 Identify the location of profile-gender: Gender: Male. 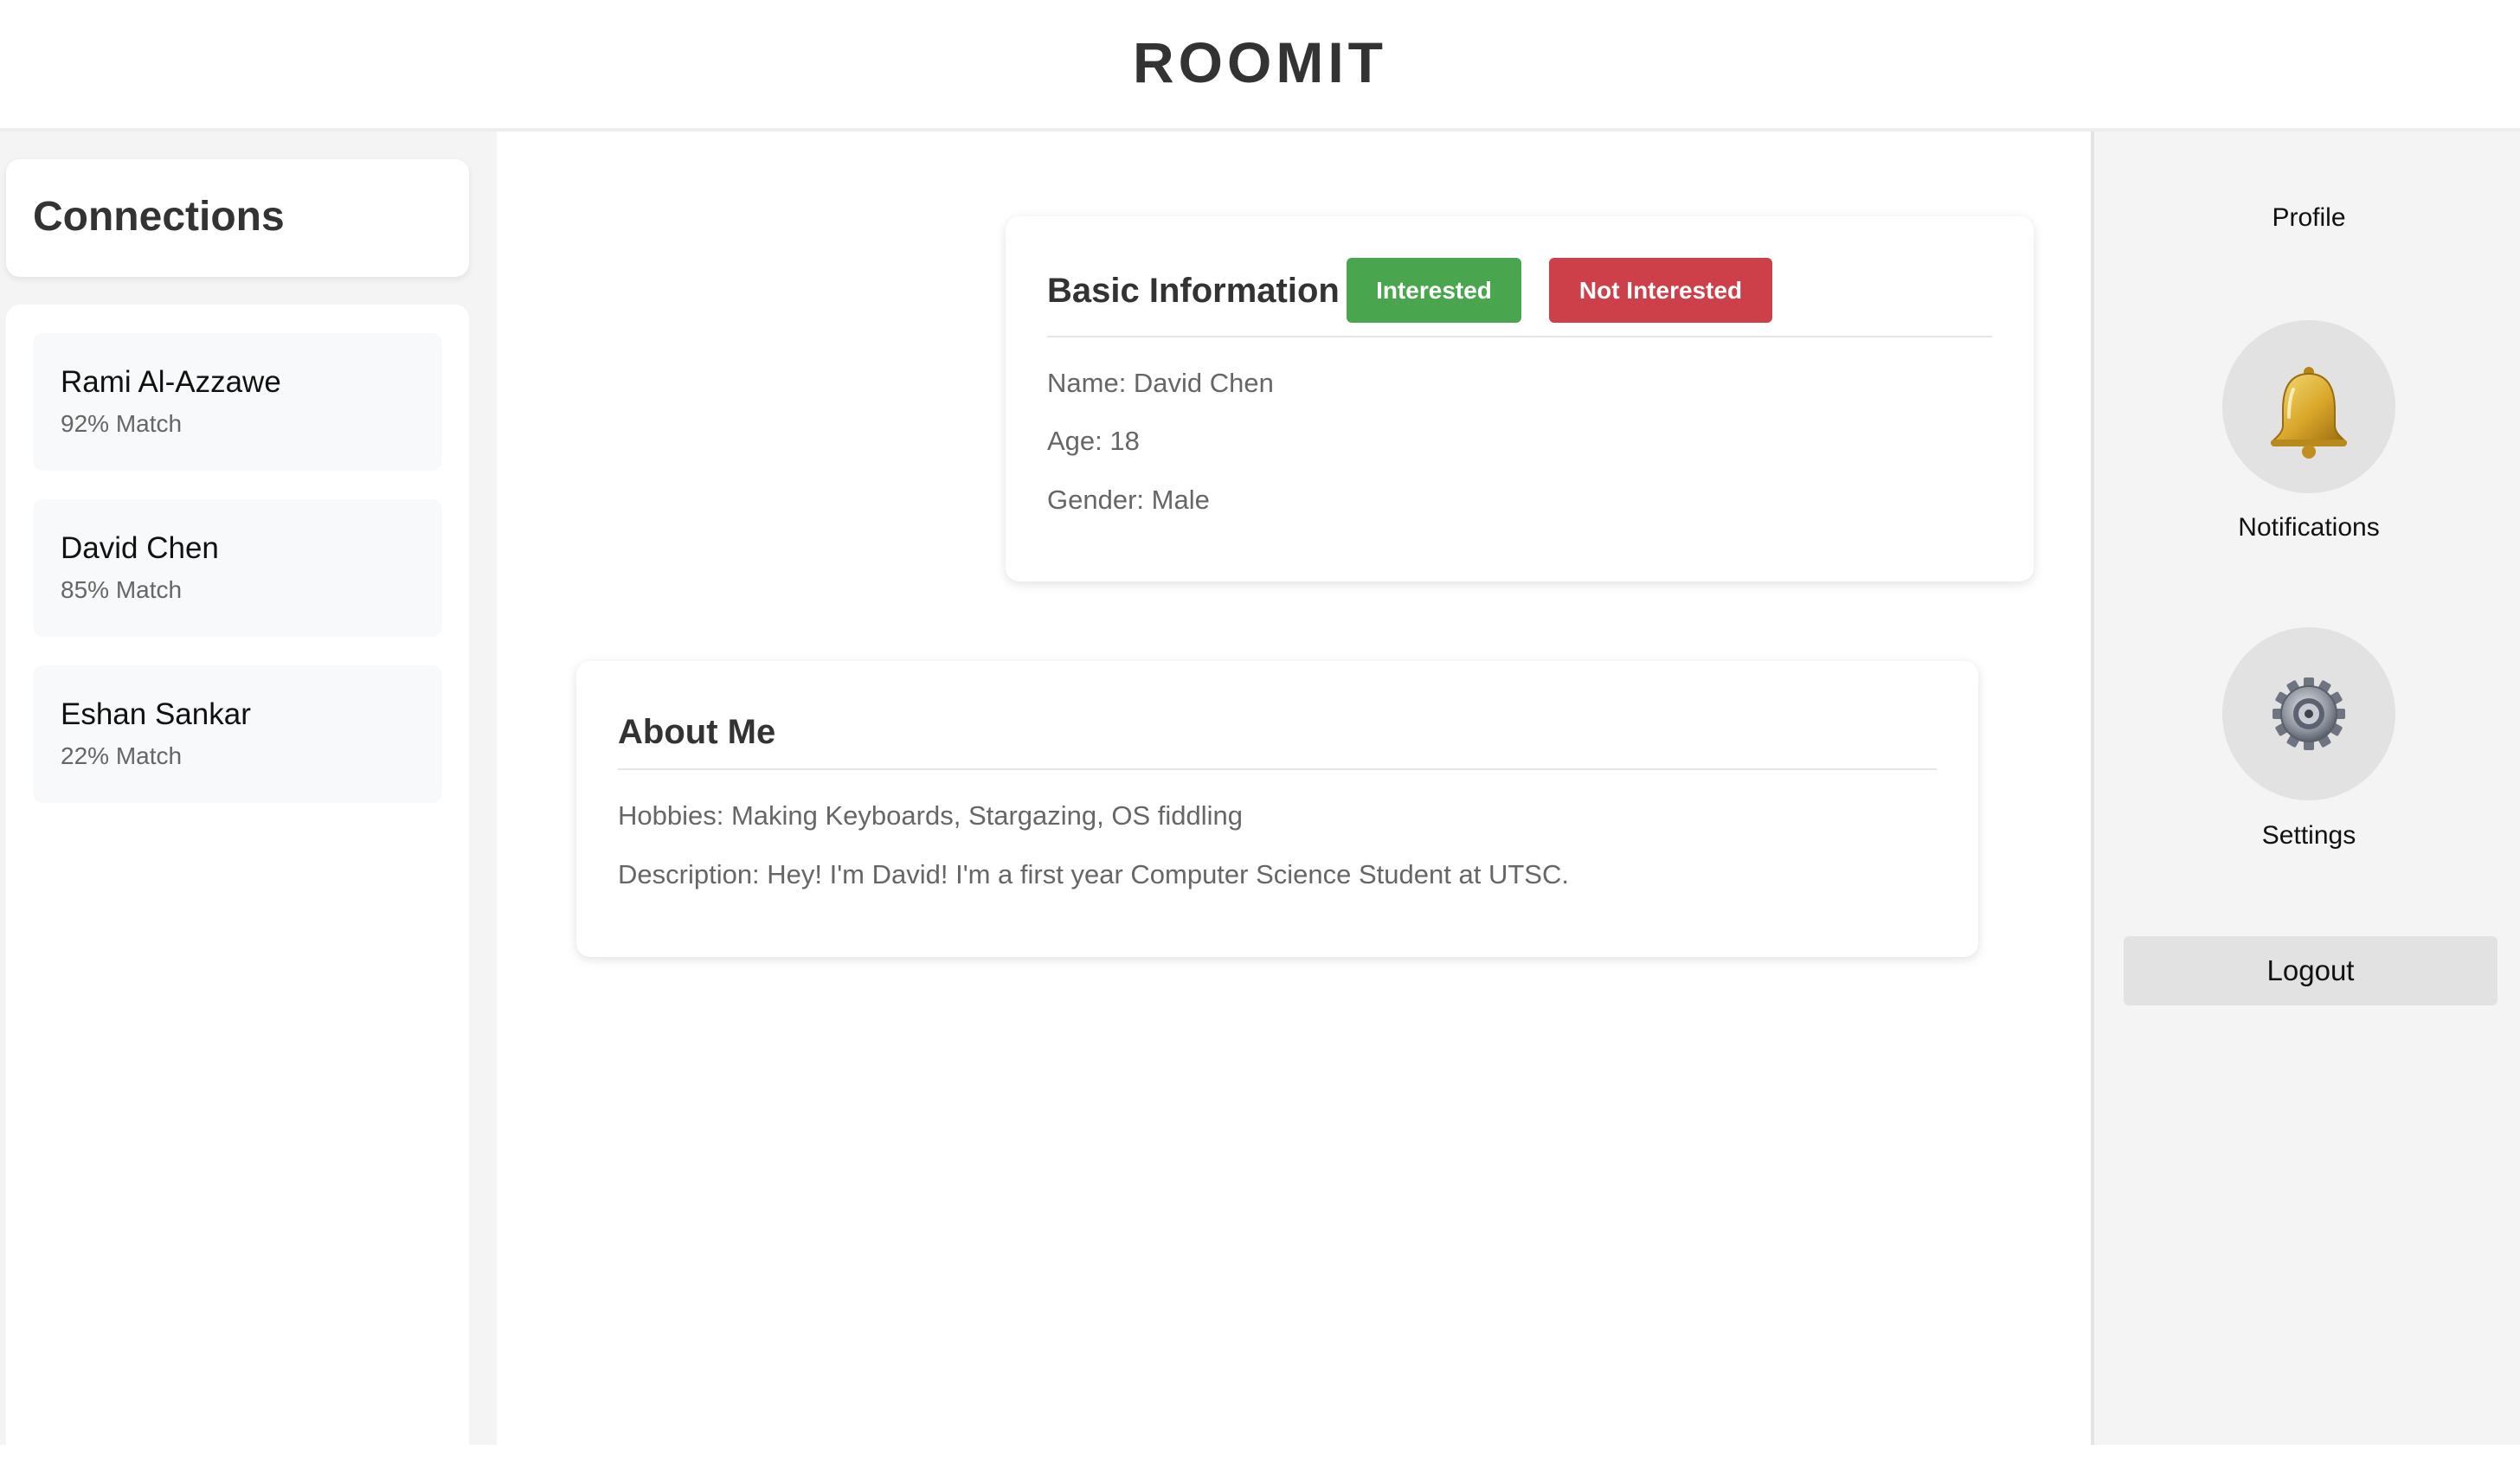
(1128, 500).